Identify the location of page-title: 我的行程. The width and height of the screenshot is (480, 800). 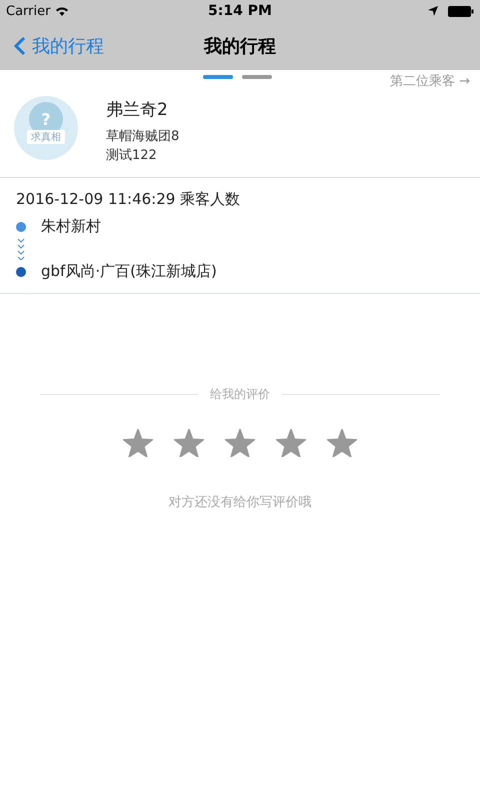
(240, 46).